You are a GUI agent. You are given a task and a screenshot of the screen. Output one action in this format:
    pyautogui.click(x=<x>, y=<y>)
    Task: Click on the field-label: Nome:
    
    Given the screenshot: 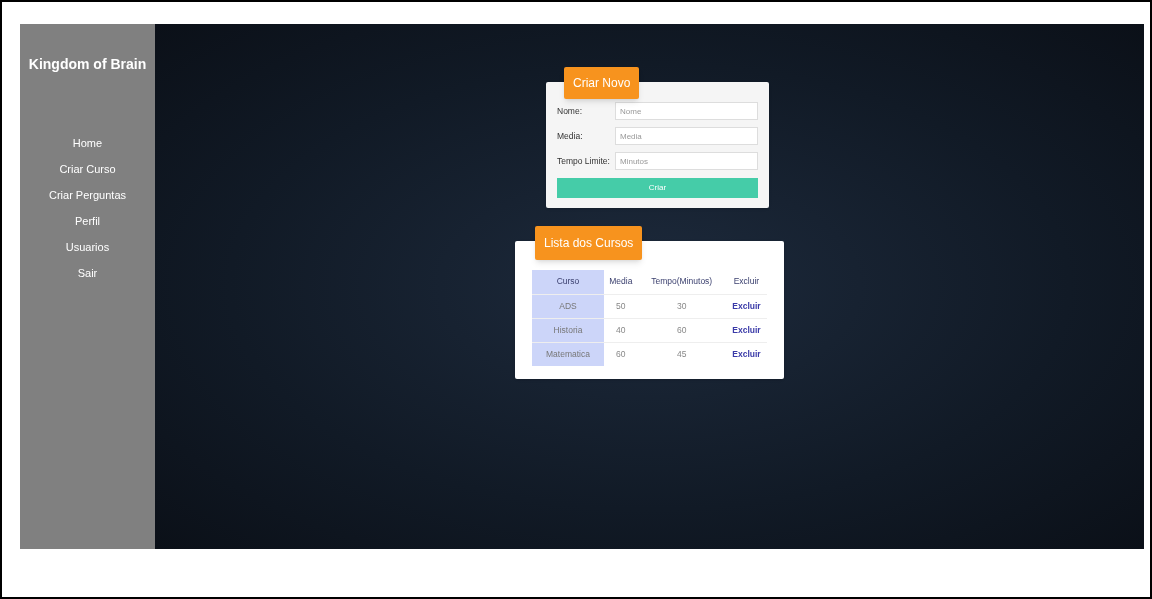 What is the action you would take?
    pyautogui.click(x=570, y=111)
    